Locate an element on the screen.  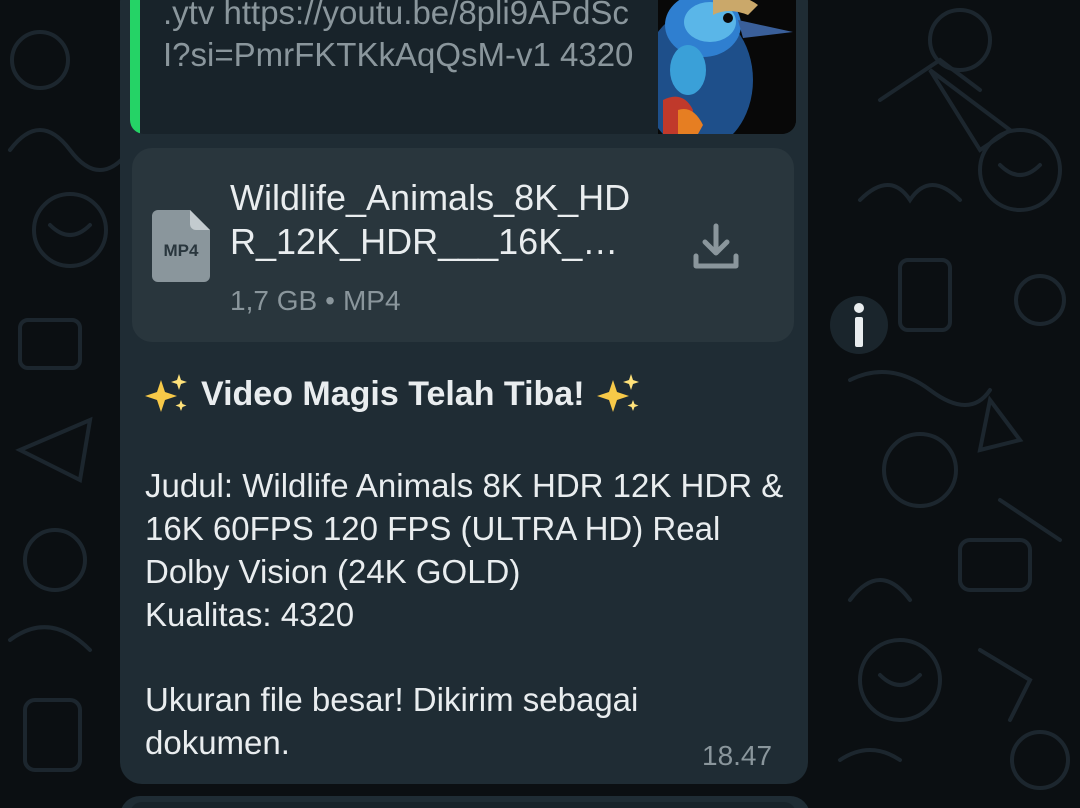
bird-thumbnail-image is located at coordinates (727, 67).